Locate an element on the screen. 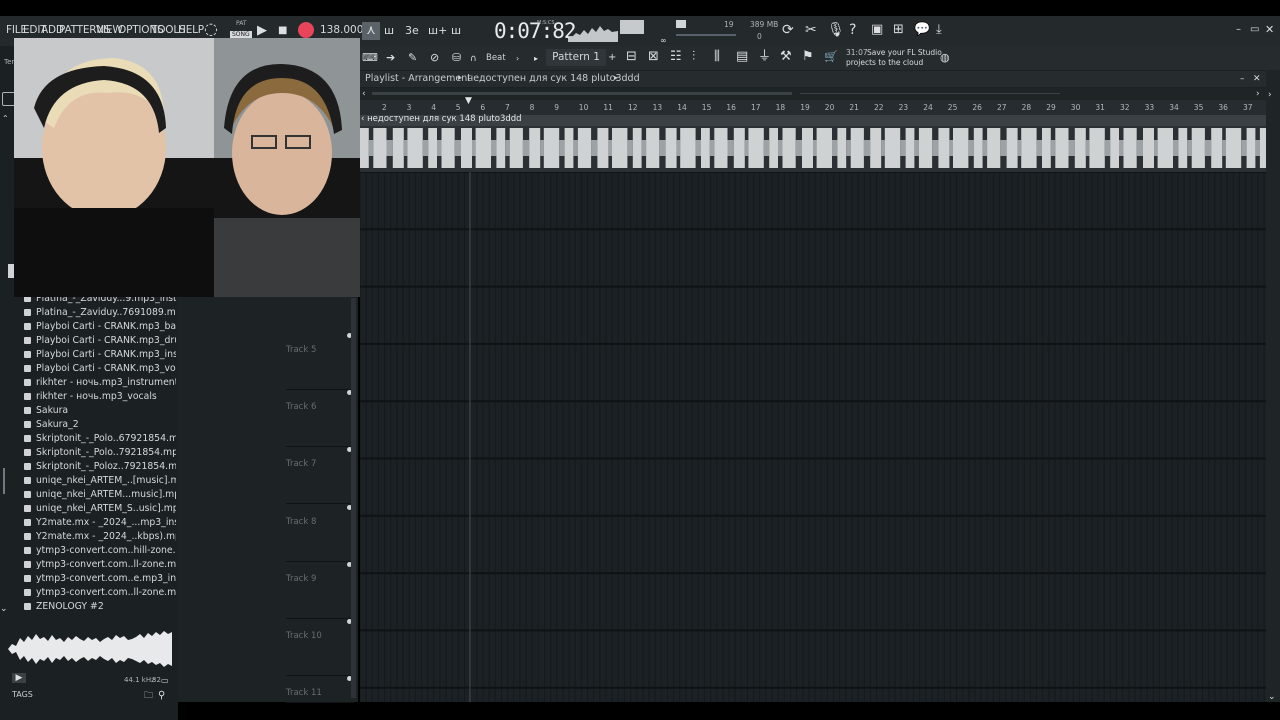 The image size is (1280, 720). track-header: Track 11 is located at coordinates (320, 689).